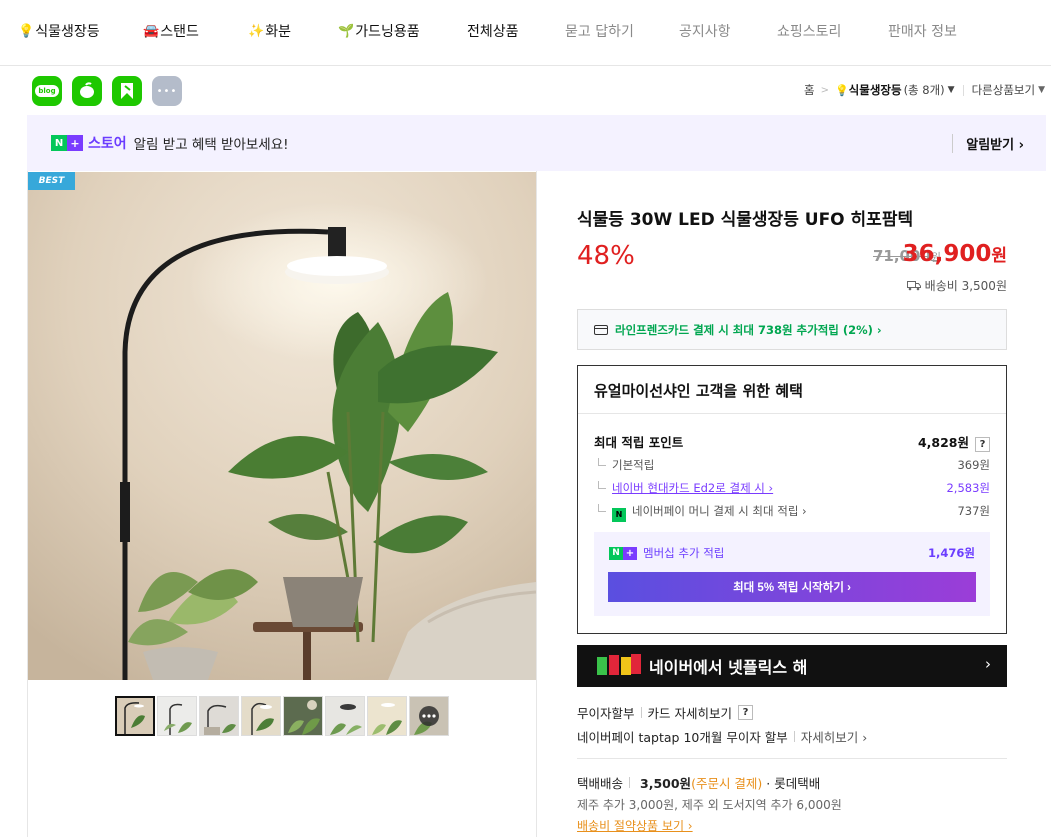  I want to click on store-label: 스토어, so click(107, 144).